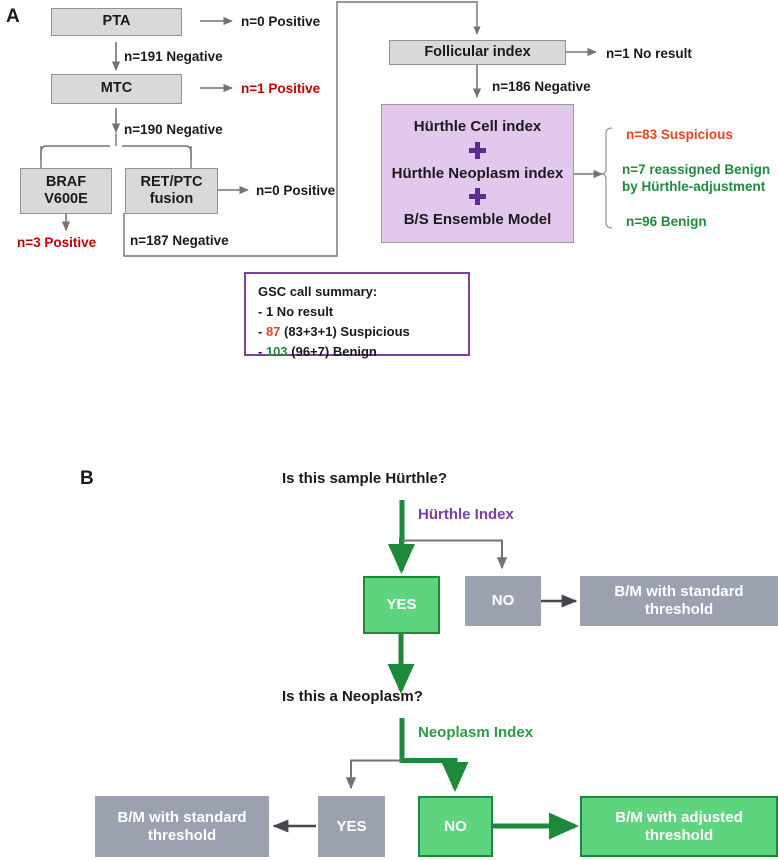 The image size is (778, 860). What do you see at coordinates (66, 181) in the screenshot?
I see `node-braf-line1: BRAF` at bounding box center [66, 181].